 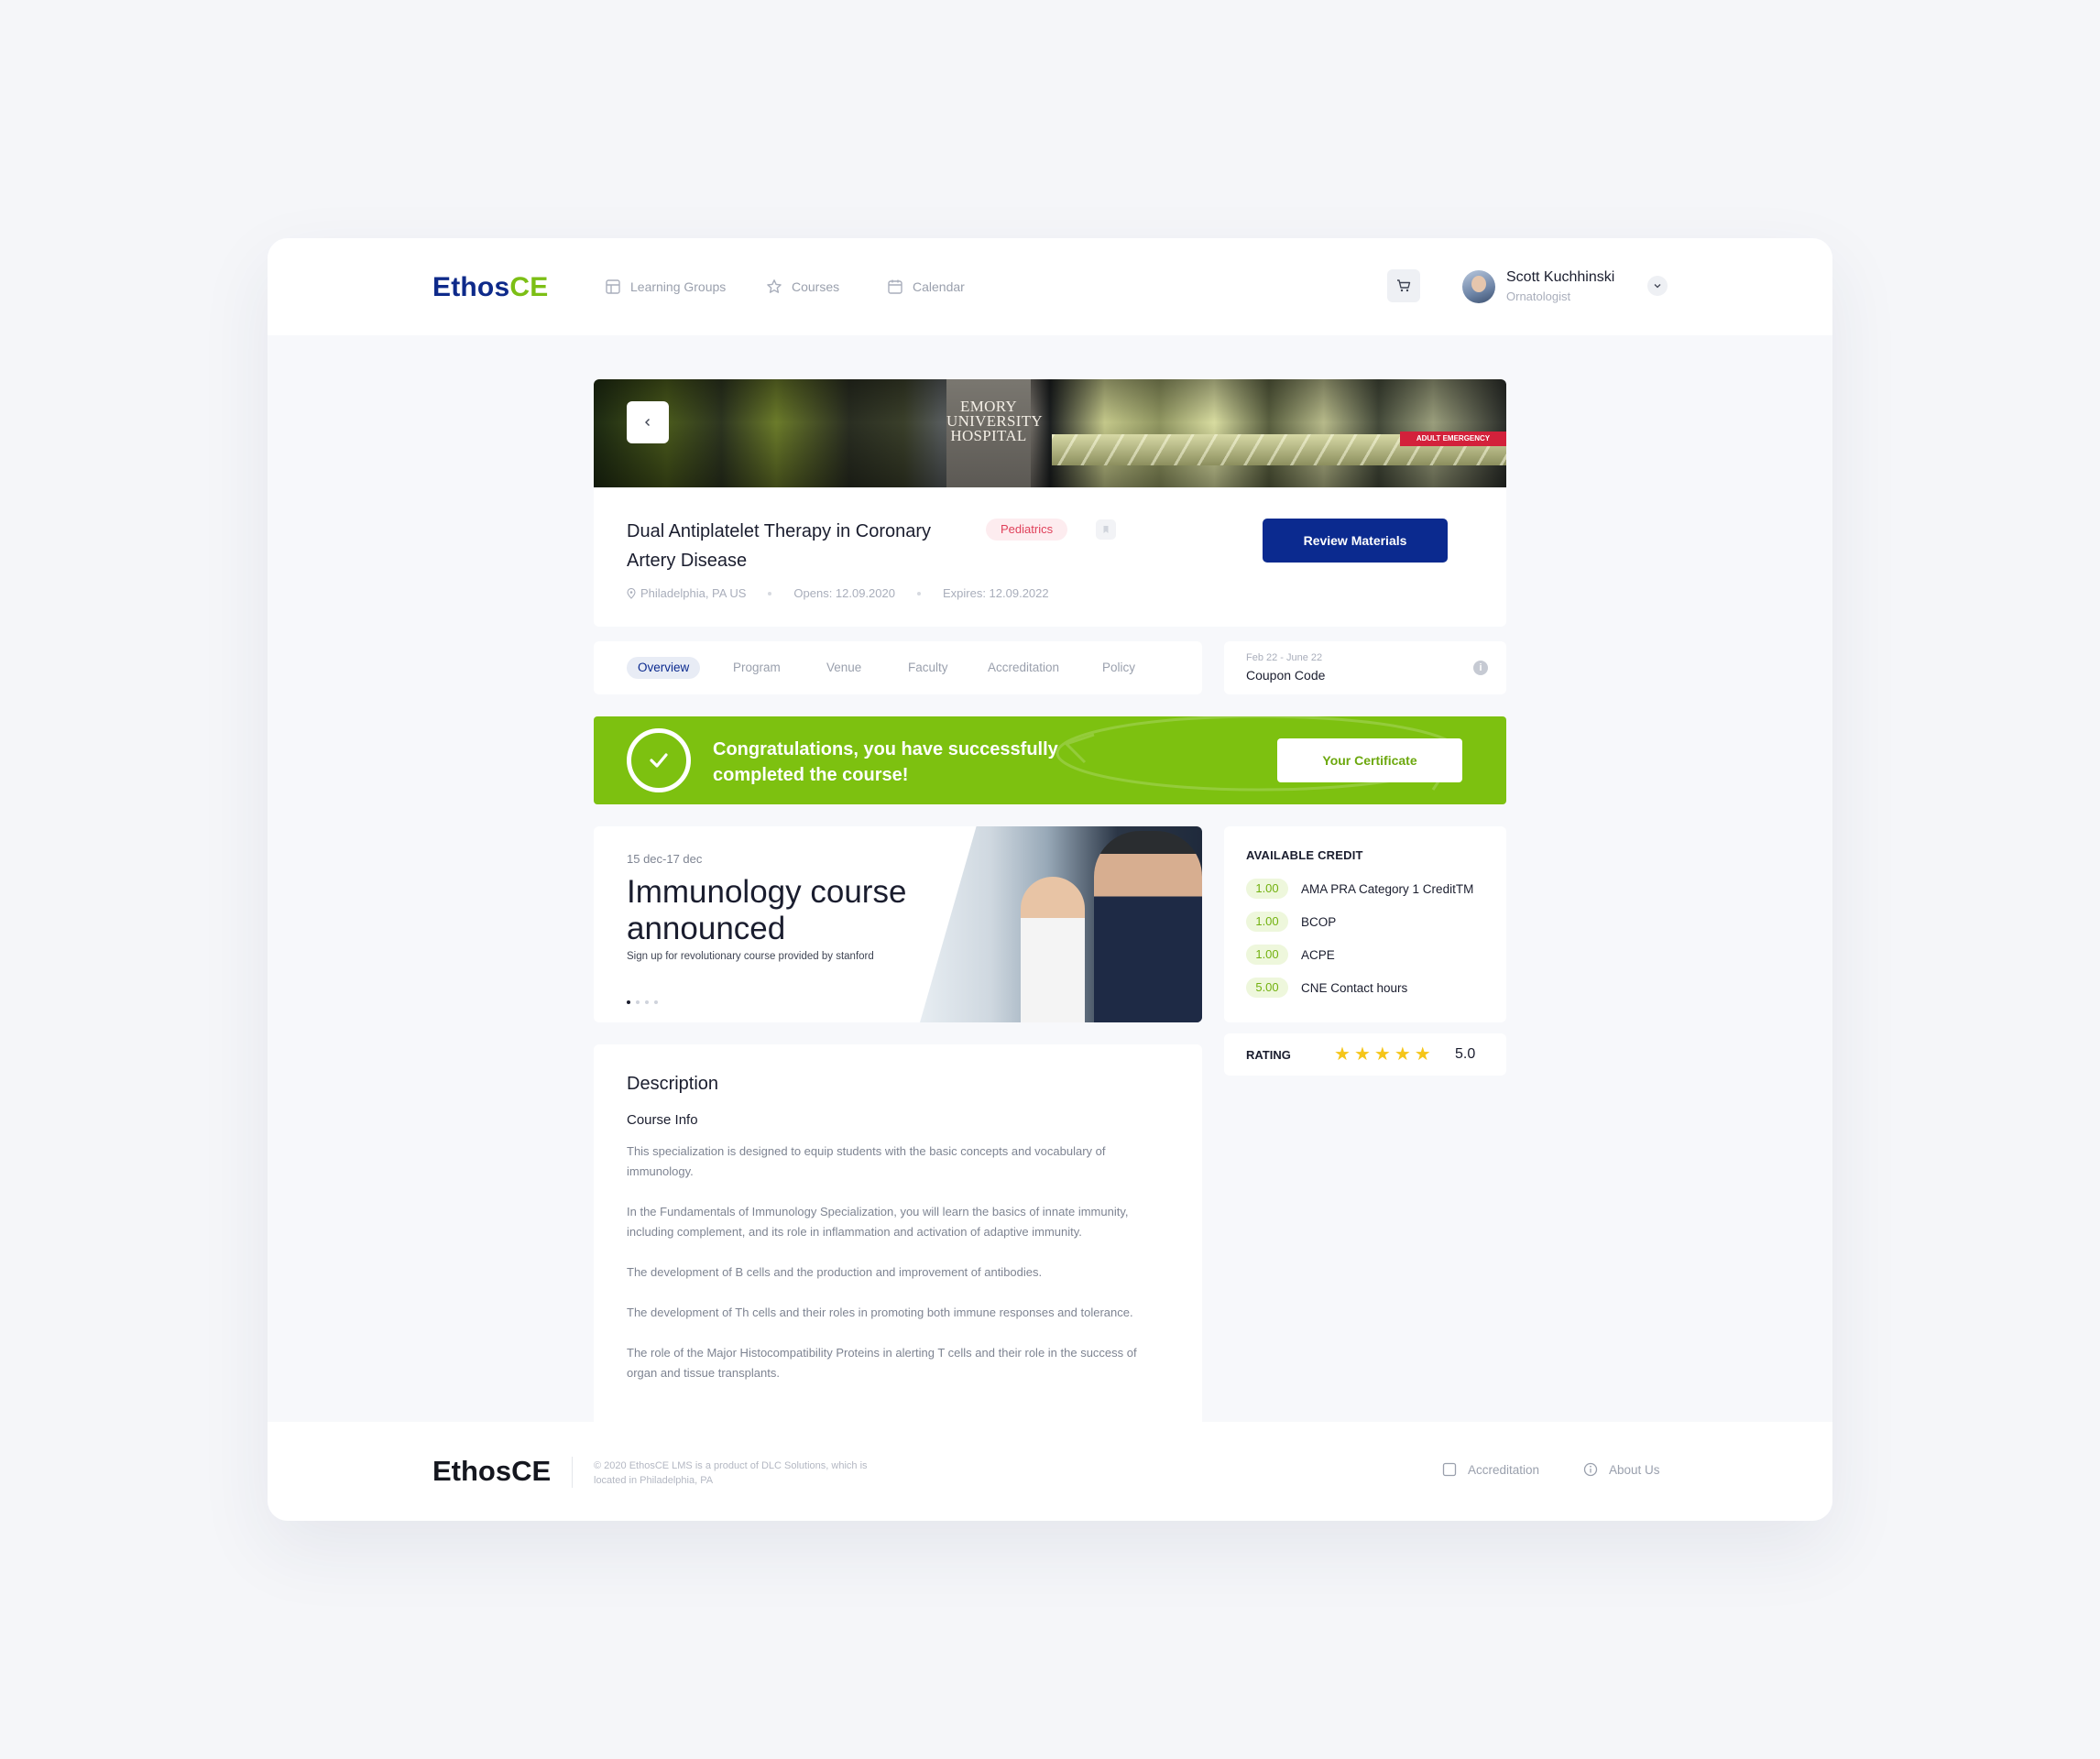 What do you see at coordinates (1326, 988) in the screenshot?
I see `credit-row: 5.00 CNE Contact hours` at bounding box center [1326, 988].